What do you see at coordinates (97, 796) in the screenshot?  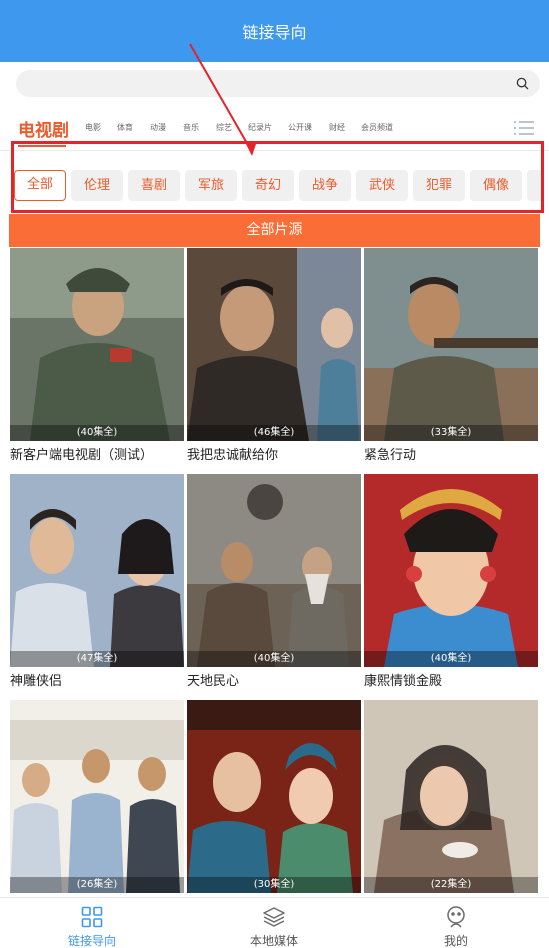 I see `show-poster: (26集全)` at bounding box center [97, 796].